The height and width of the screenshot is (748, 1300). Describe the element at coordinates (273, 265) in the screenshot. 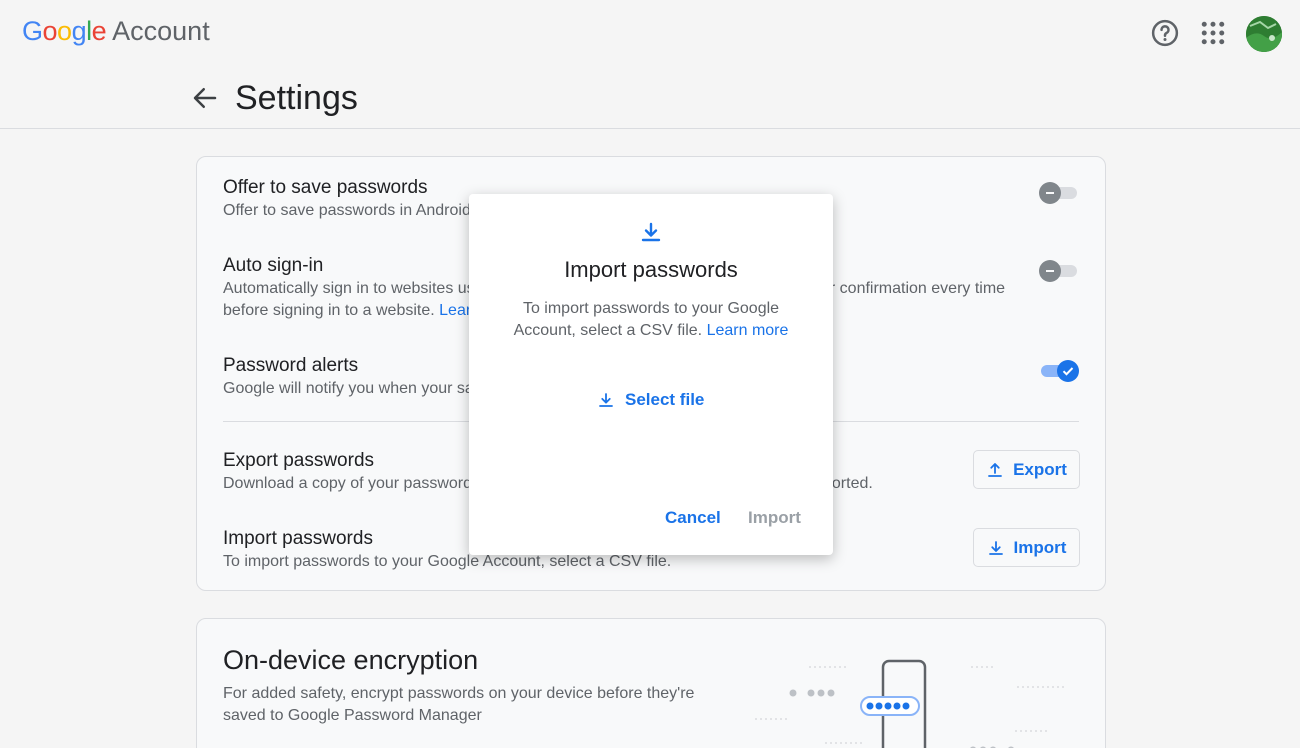

I see `auto-signin-title: Auto sign-in` at that location.